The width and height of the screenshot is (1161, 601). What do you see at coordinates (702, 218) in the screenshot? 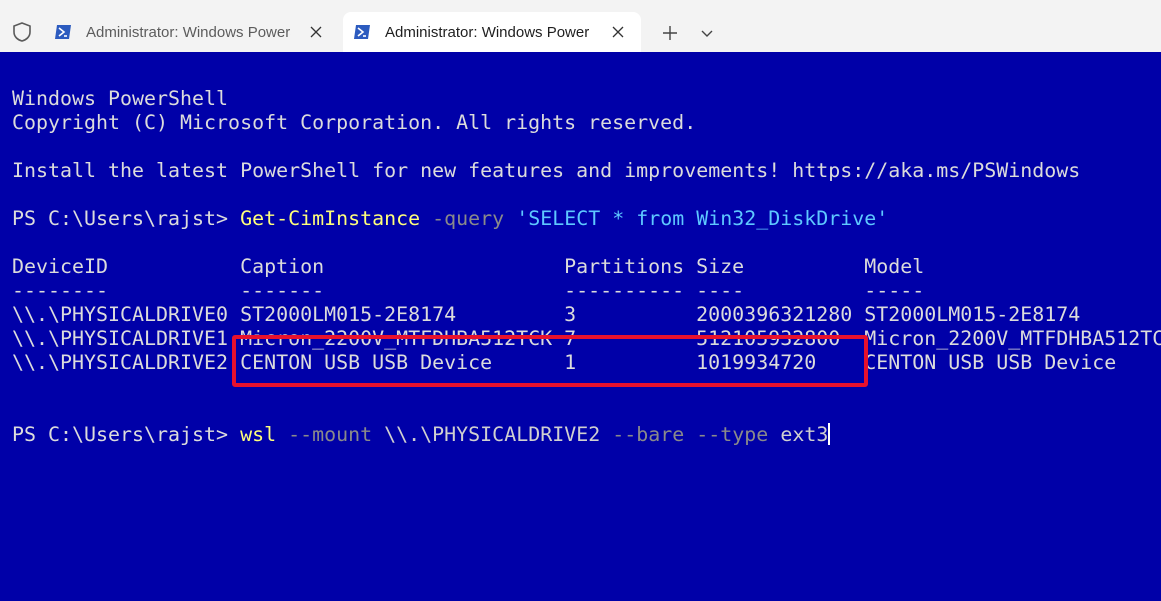
I see `command-value: 'SELECT * from Win32_DiskDrive'` at bounding box center [702, 218].